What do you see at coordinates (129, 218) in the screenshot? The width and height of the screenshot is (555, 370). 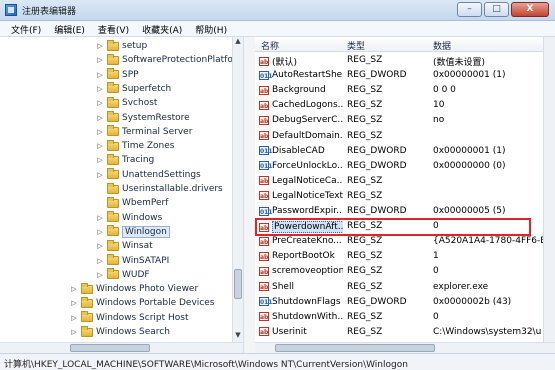 I see `tree-item: ▷ Windows` at bounding box center [129, 218].